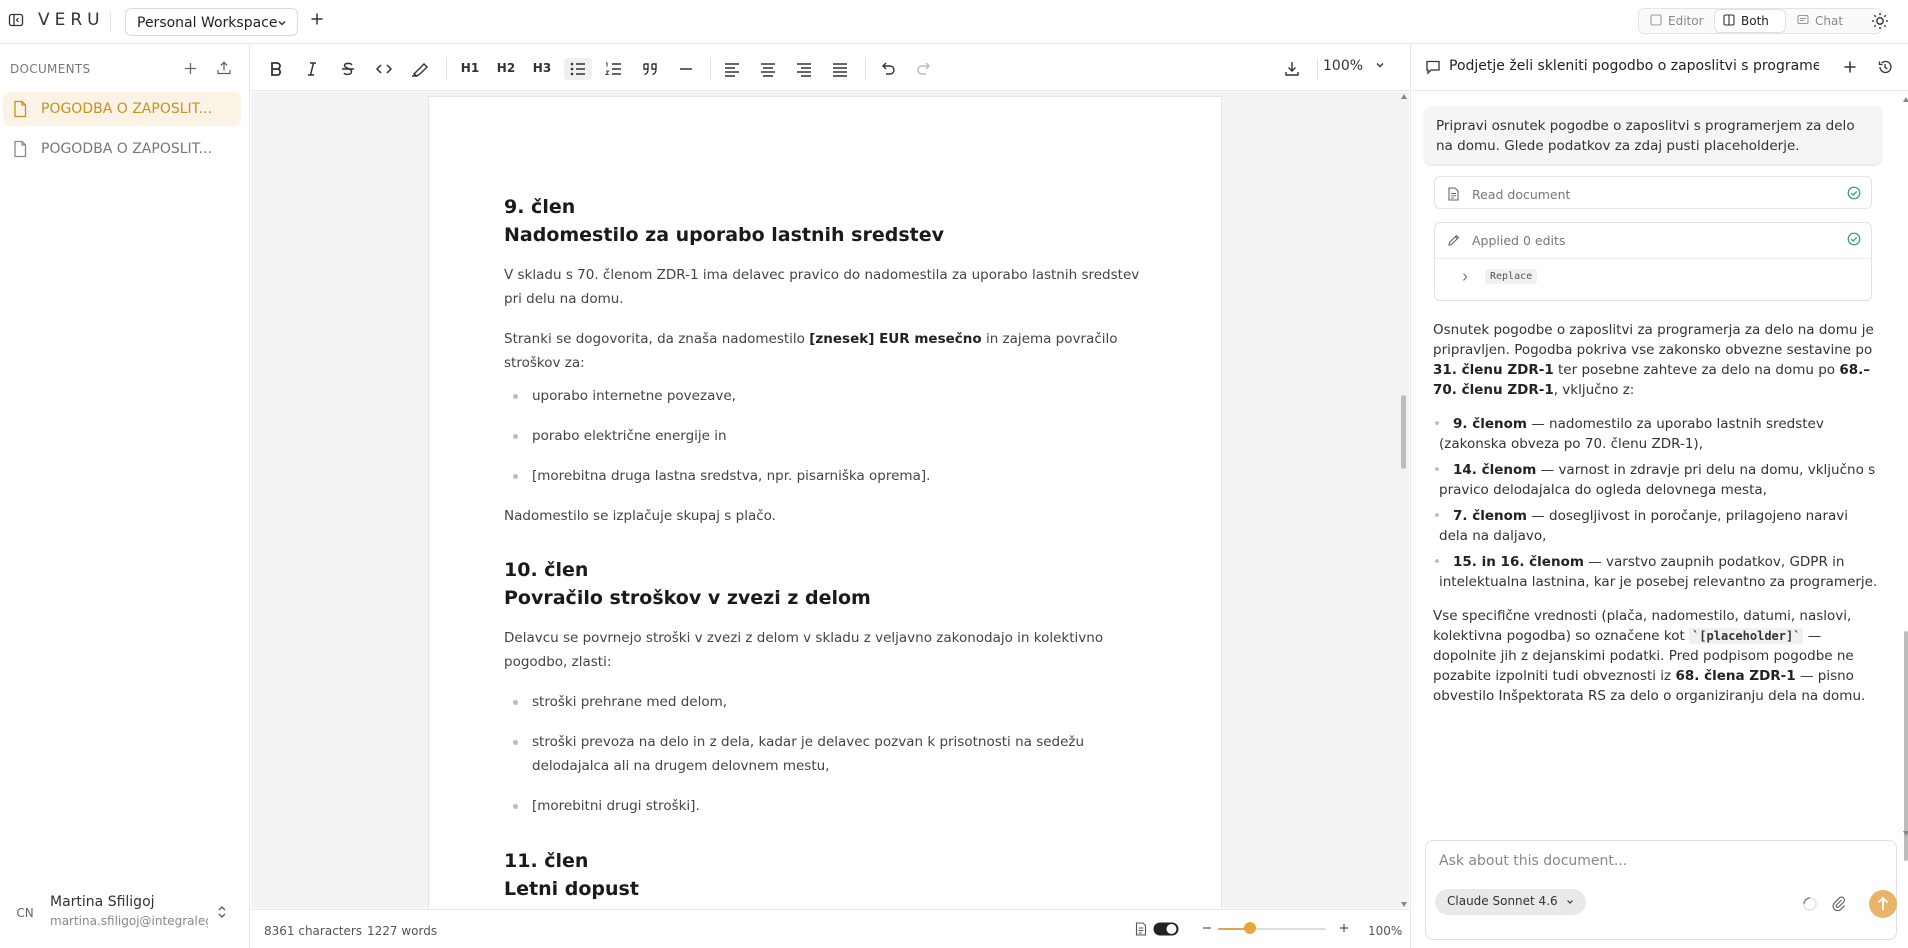 Image resolution: width=1908 pixels, height=948 pixels. What do you see at coordinates (614, 69) in the screenshot?
I see `numbered-list-button` at bounding box center [614, 69].